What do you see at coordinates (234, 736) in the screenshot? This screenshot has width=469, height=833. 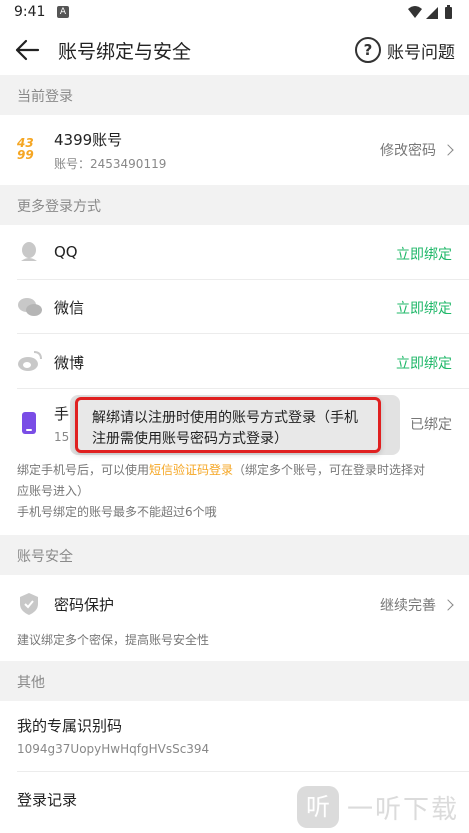 I see `unique-id-row: 我的专属识别码 1094g37UopyHwHqfgHVsSc394` at bounding box center [234, 736].